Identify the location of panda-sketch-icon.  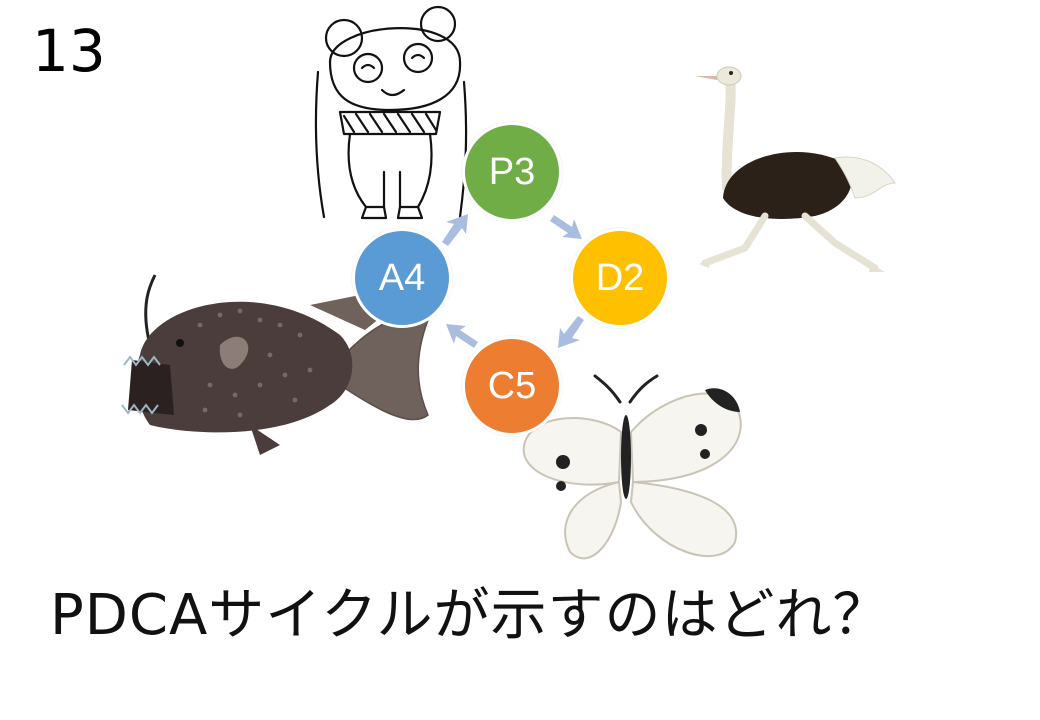
(391, 112).